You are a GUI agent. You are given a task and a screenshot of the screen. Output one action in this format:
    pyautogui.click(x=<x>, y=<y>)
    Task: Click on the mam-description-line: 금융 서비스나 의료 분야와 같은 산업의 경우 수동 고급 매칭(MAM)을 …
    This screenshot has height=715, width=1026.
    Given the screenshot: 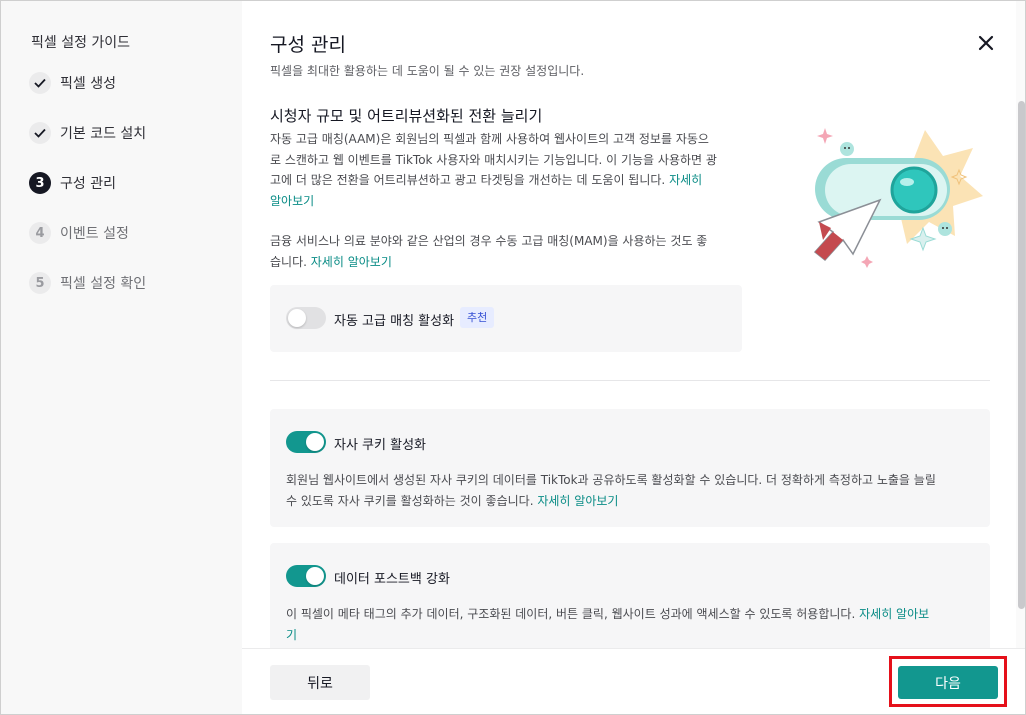 What is the action you would take?
    pyautogui.click(x=489, y=241)
    